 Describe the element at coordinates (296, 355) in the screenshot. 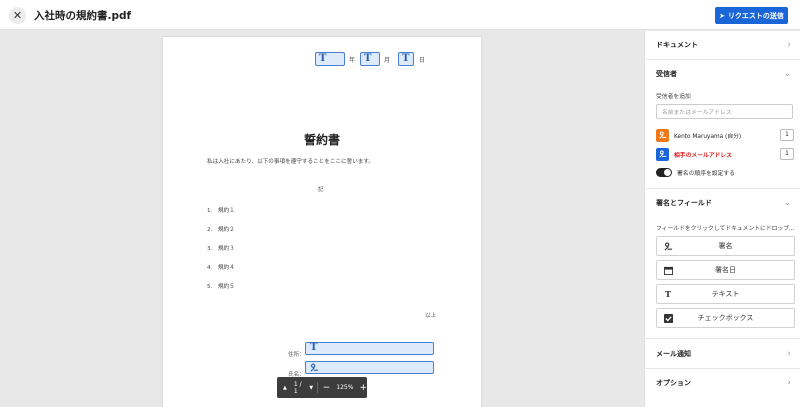

I see `address-label: 住所：` at that location.